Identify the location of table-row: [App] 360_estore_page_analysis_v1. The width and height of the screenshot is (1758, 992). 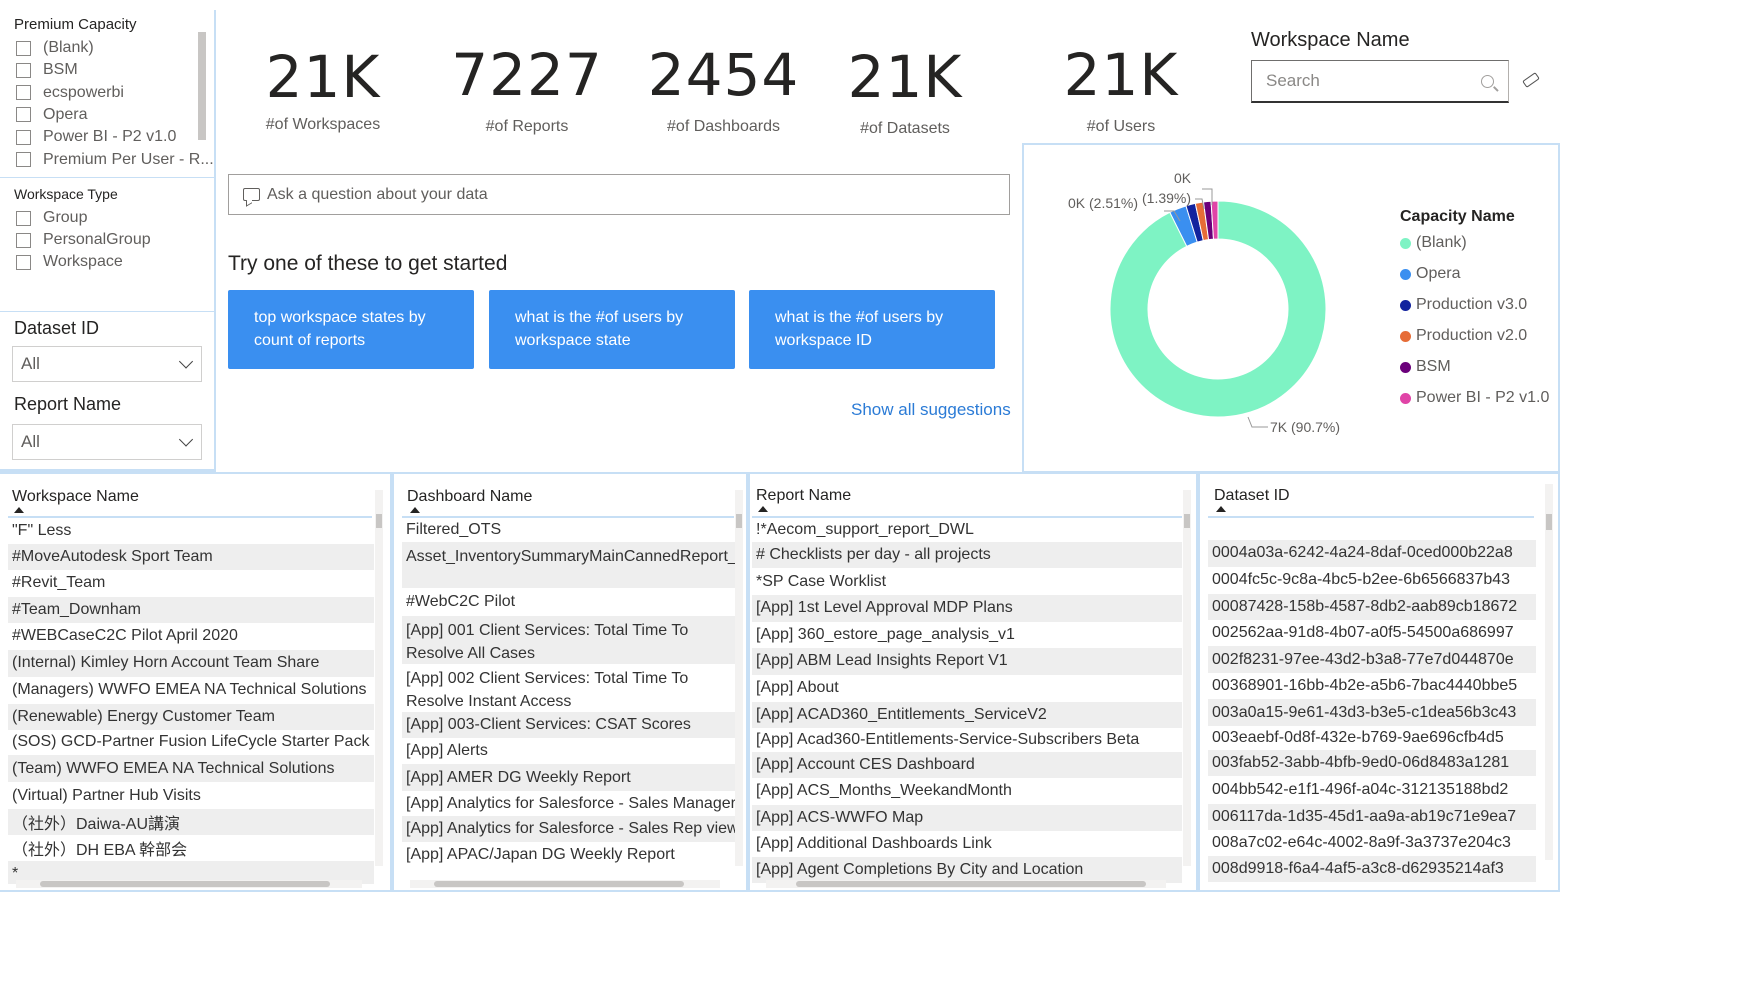
(967, 635).